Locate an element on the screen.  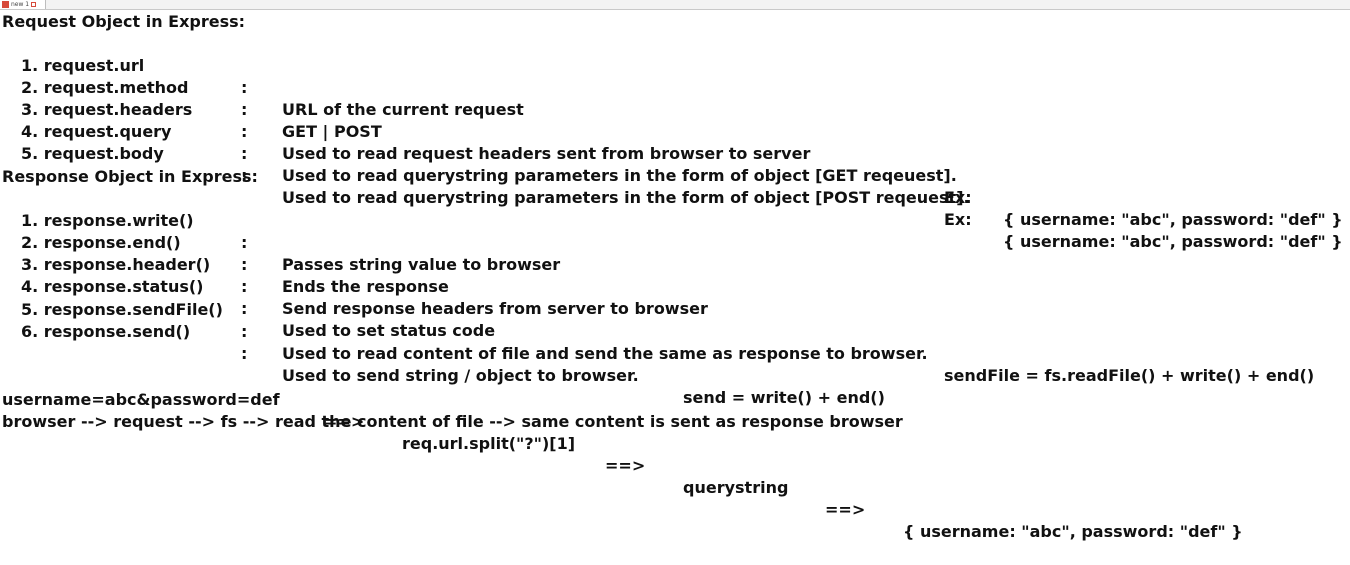
tab-strip: new 1 is located at coordinates (675, 5).